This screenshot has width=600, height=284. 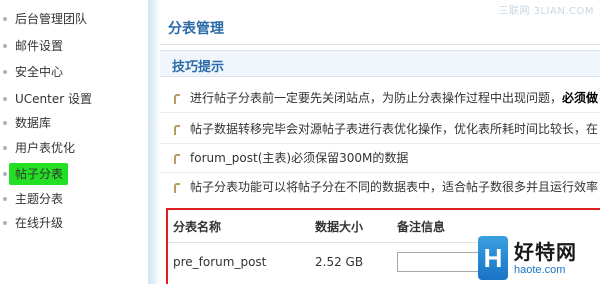 I want to click on tip-item: forum_post(主表)必须保留300M的数据, so click(x=291, y=158).